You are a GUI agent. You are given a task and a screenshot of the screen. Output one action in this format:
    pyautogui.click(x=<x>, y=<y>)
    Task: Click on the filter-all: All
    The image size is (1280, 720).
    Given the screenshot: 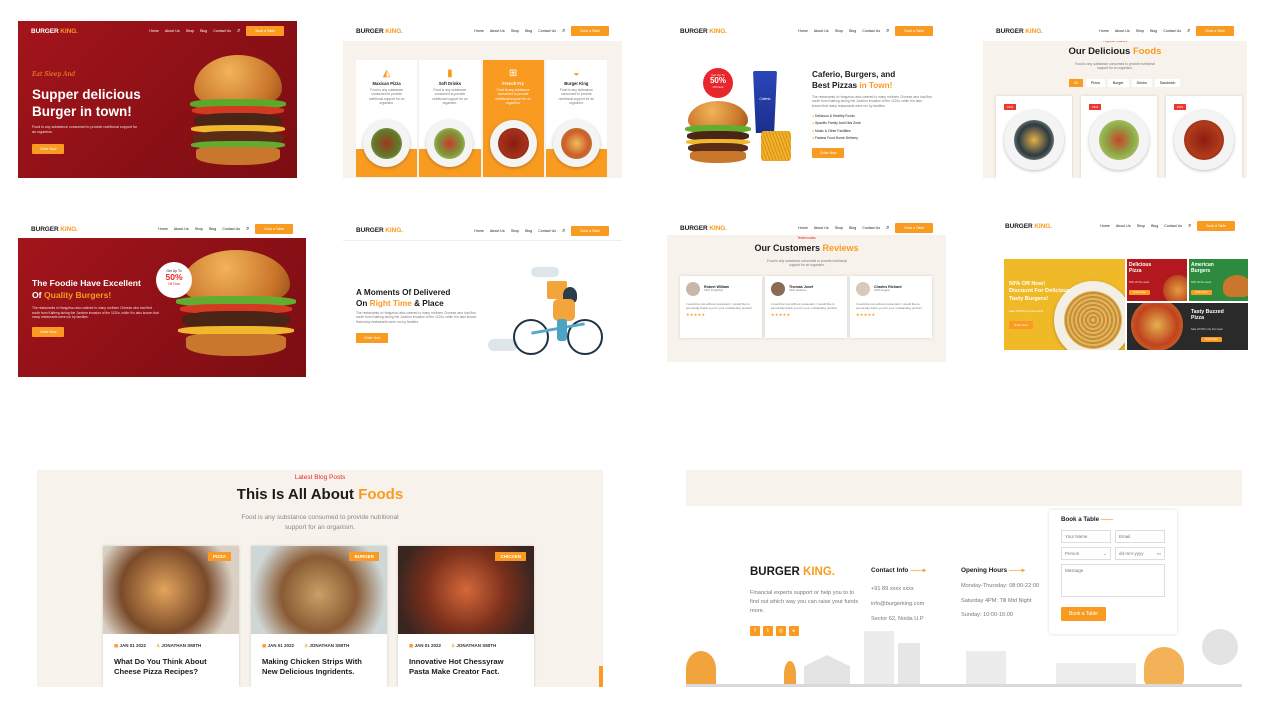 What is the action you would take?
    pyautogui.click(x=1076, y=83)
    